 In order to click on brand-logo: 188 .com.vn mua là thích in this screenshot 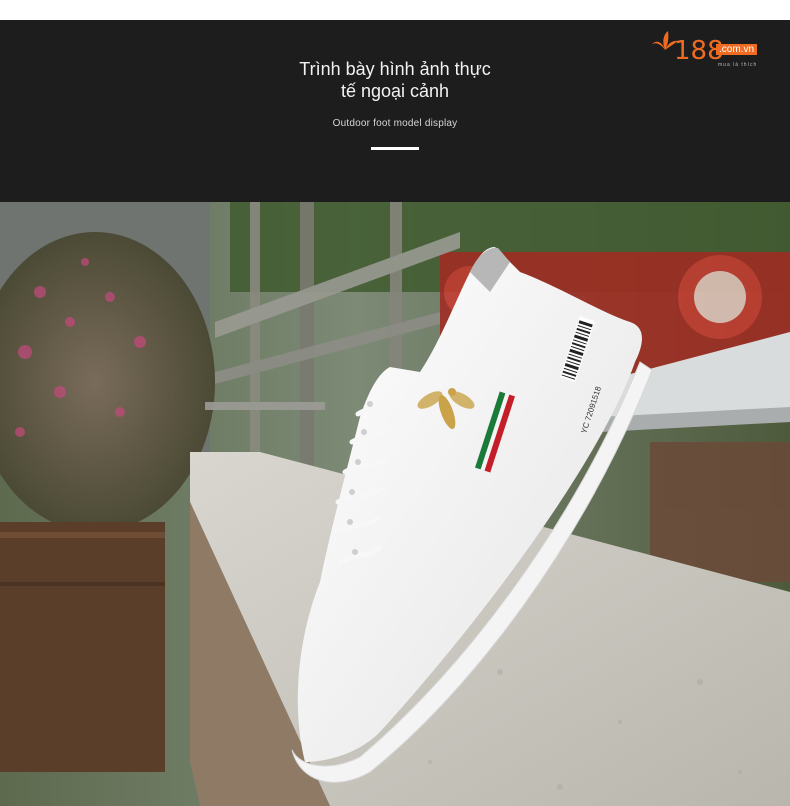, I will do `click(712, 53)`.